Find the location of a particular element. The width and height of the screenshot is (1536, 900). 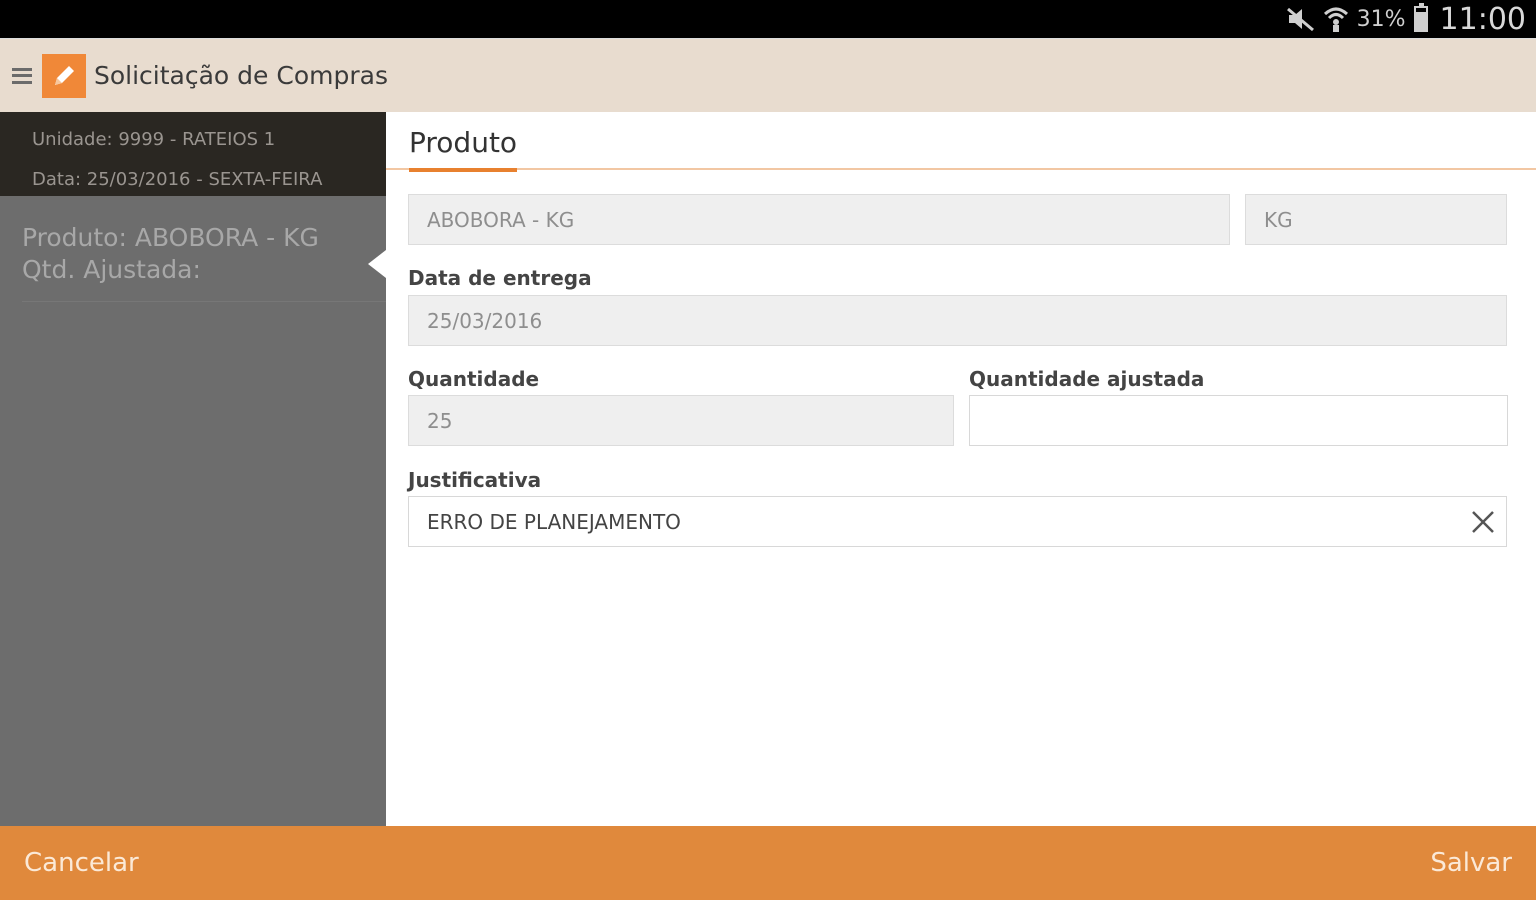

app-title: Solicitação de Compras is located at coordinates (241, 75).